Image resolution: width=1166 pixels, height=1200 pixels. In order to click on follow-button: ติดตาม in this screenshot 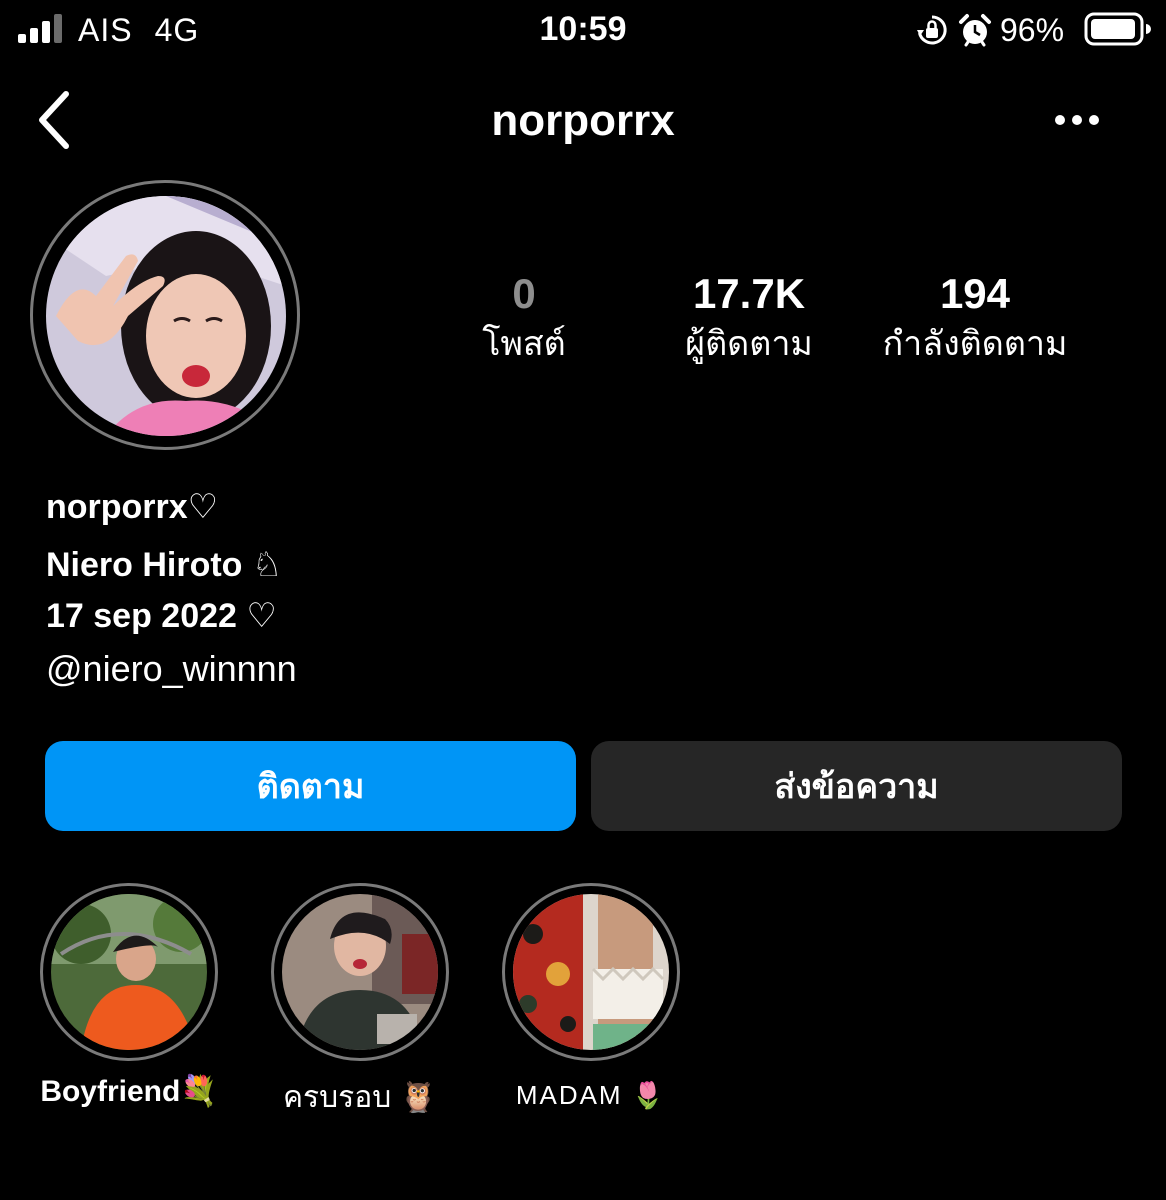, I will do `click(310, 786)`.